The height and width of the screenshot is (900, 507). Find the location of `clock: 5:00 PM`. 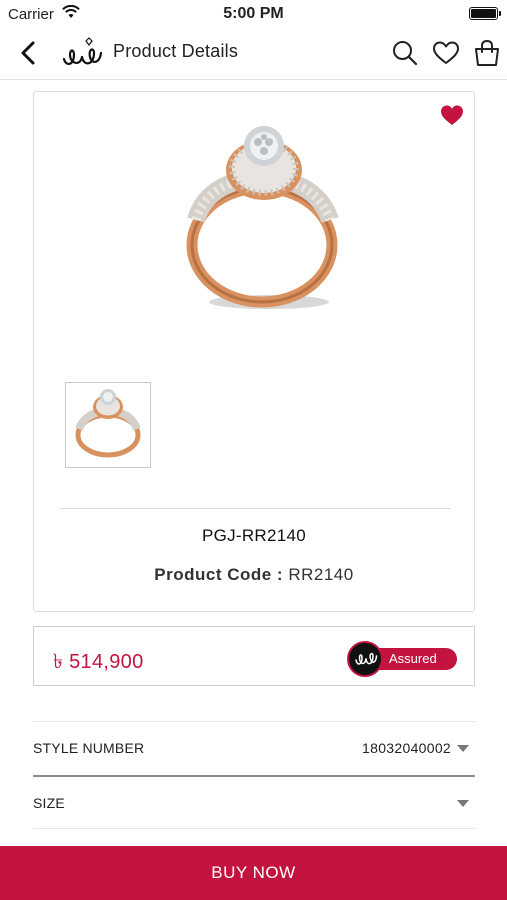

clock: 5:00 PM is located at coordinates (253, 13).